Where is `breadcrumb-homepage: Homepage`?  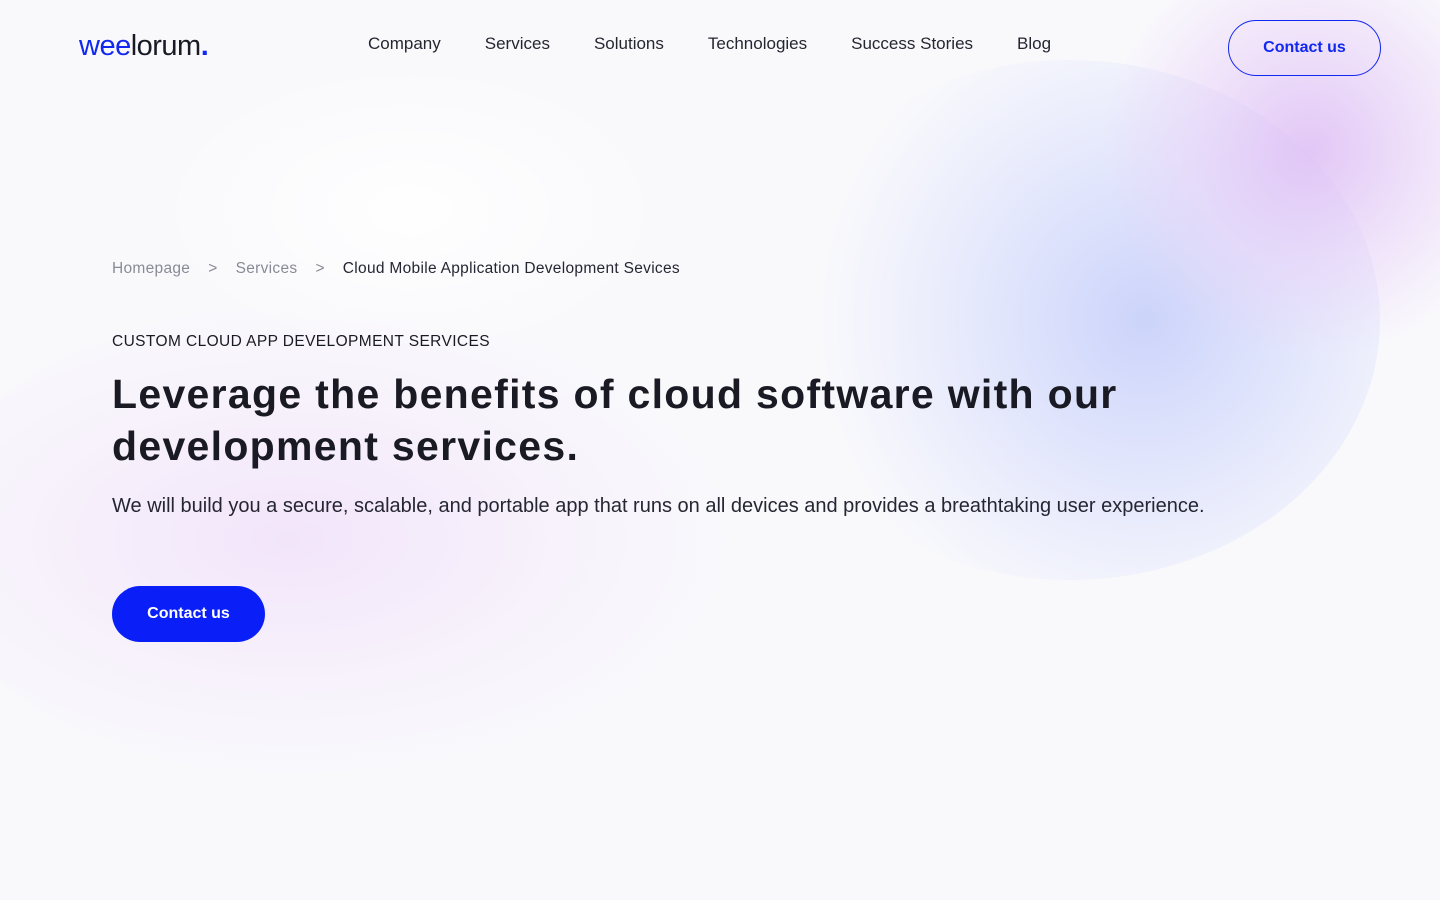 breadcrumb-homepage: Homepage is located at coordinates (151, 269).